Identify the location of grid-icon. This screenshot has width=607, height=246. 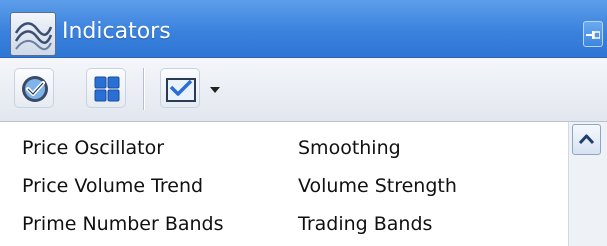
(107, 89).